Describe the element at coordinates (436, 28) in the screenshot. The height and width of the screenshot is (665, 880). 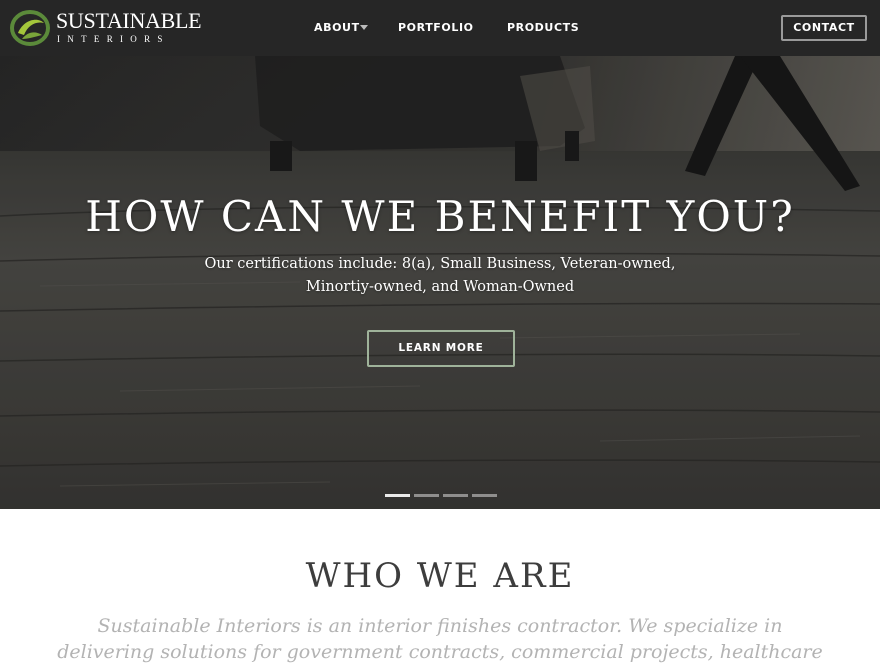
I see `nav-portfolio: PORTFOLIO` at that location.